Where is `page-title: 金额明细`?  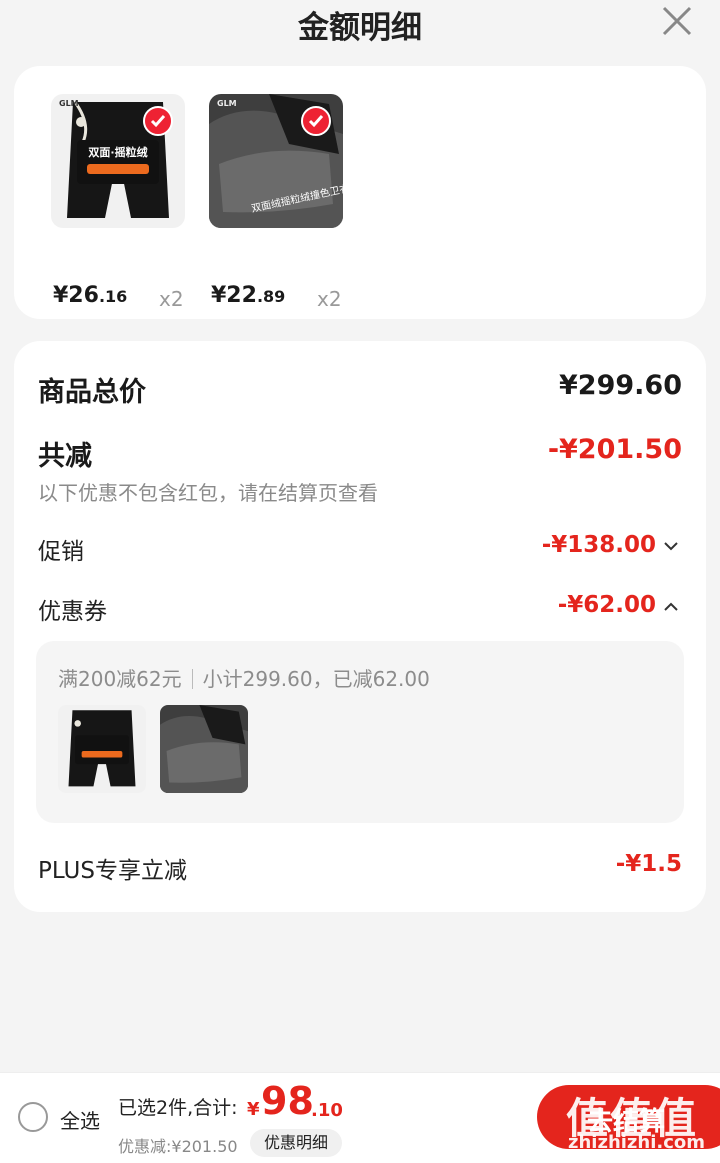 page-title: 金额明细 is located at coordinates (360, 28).